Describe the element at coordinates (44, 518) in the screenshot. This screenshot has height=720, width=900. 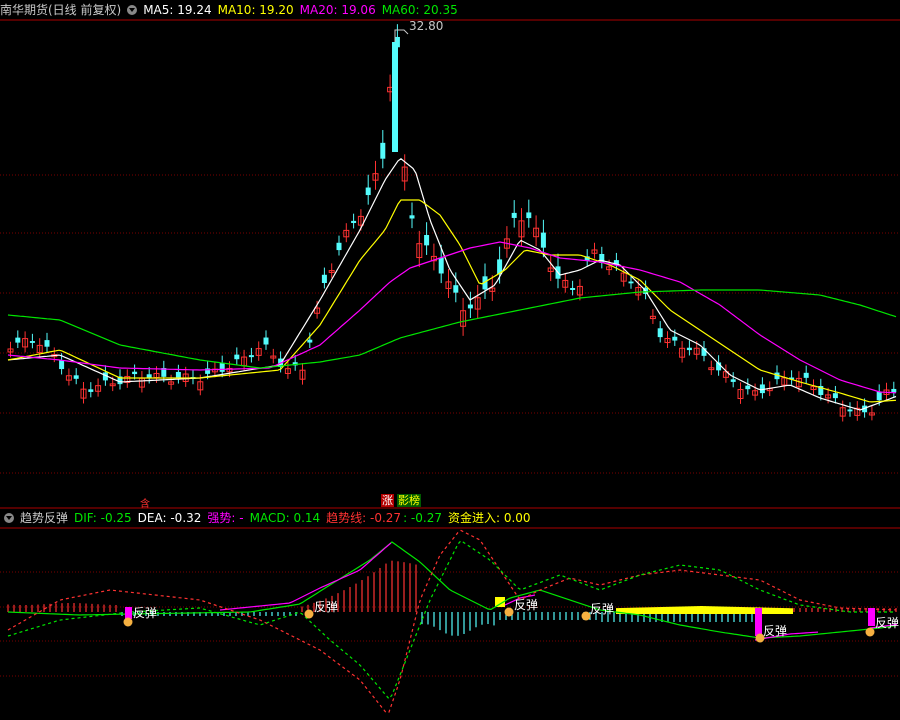
I see `indicator-title: 趋势反弹` at that location.